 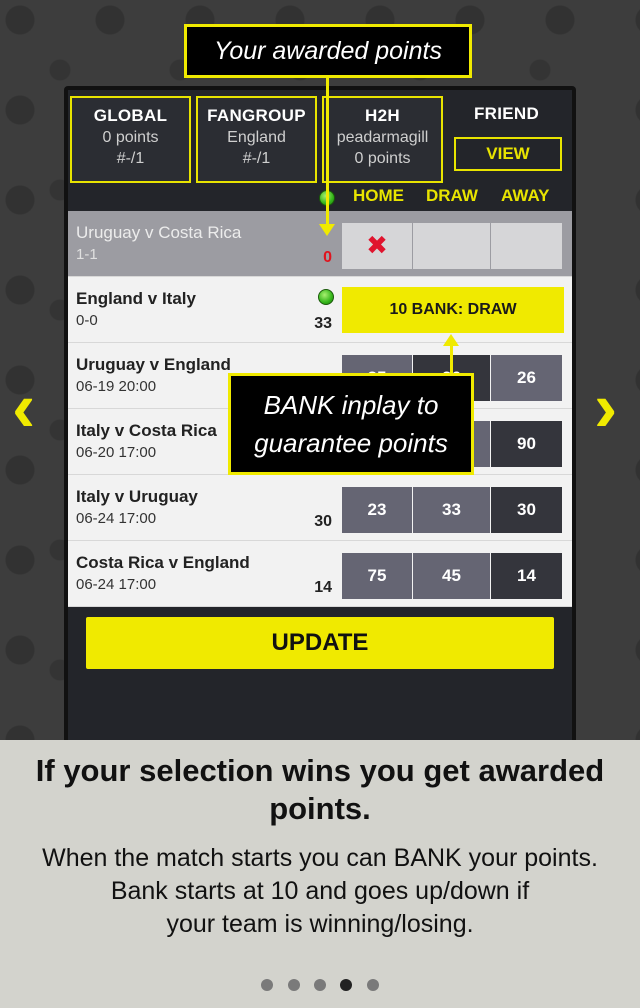 What do you see at coordinates (377, 510) in the screenshot?
I see `home-odds-button: 23` at bounding box center [377, 510].